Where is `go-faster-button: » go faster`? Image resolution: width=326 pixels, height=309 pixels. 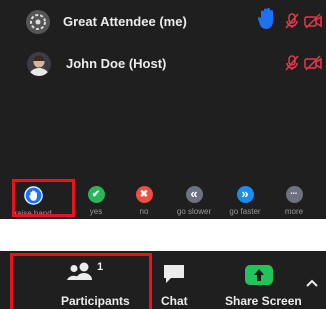
go-faster-button: » go faster is located at coordinates (245, 201).